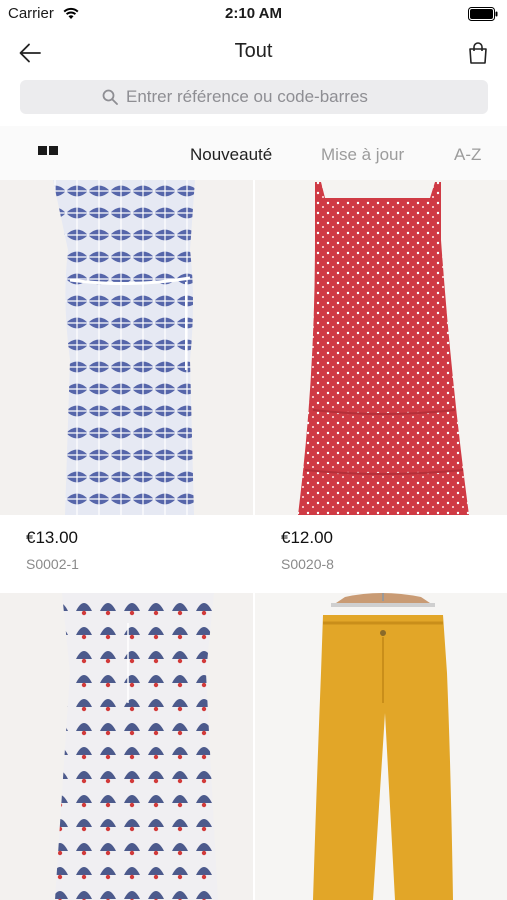  Describe the element at coordinates (307, 564) in the screenshot. I see `product-sku: S0020-8` at that location.